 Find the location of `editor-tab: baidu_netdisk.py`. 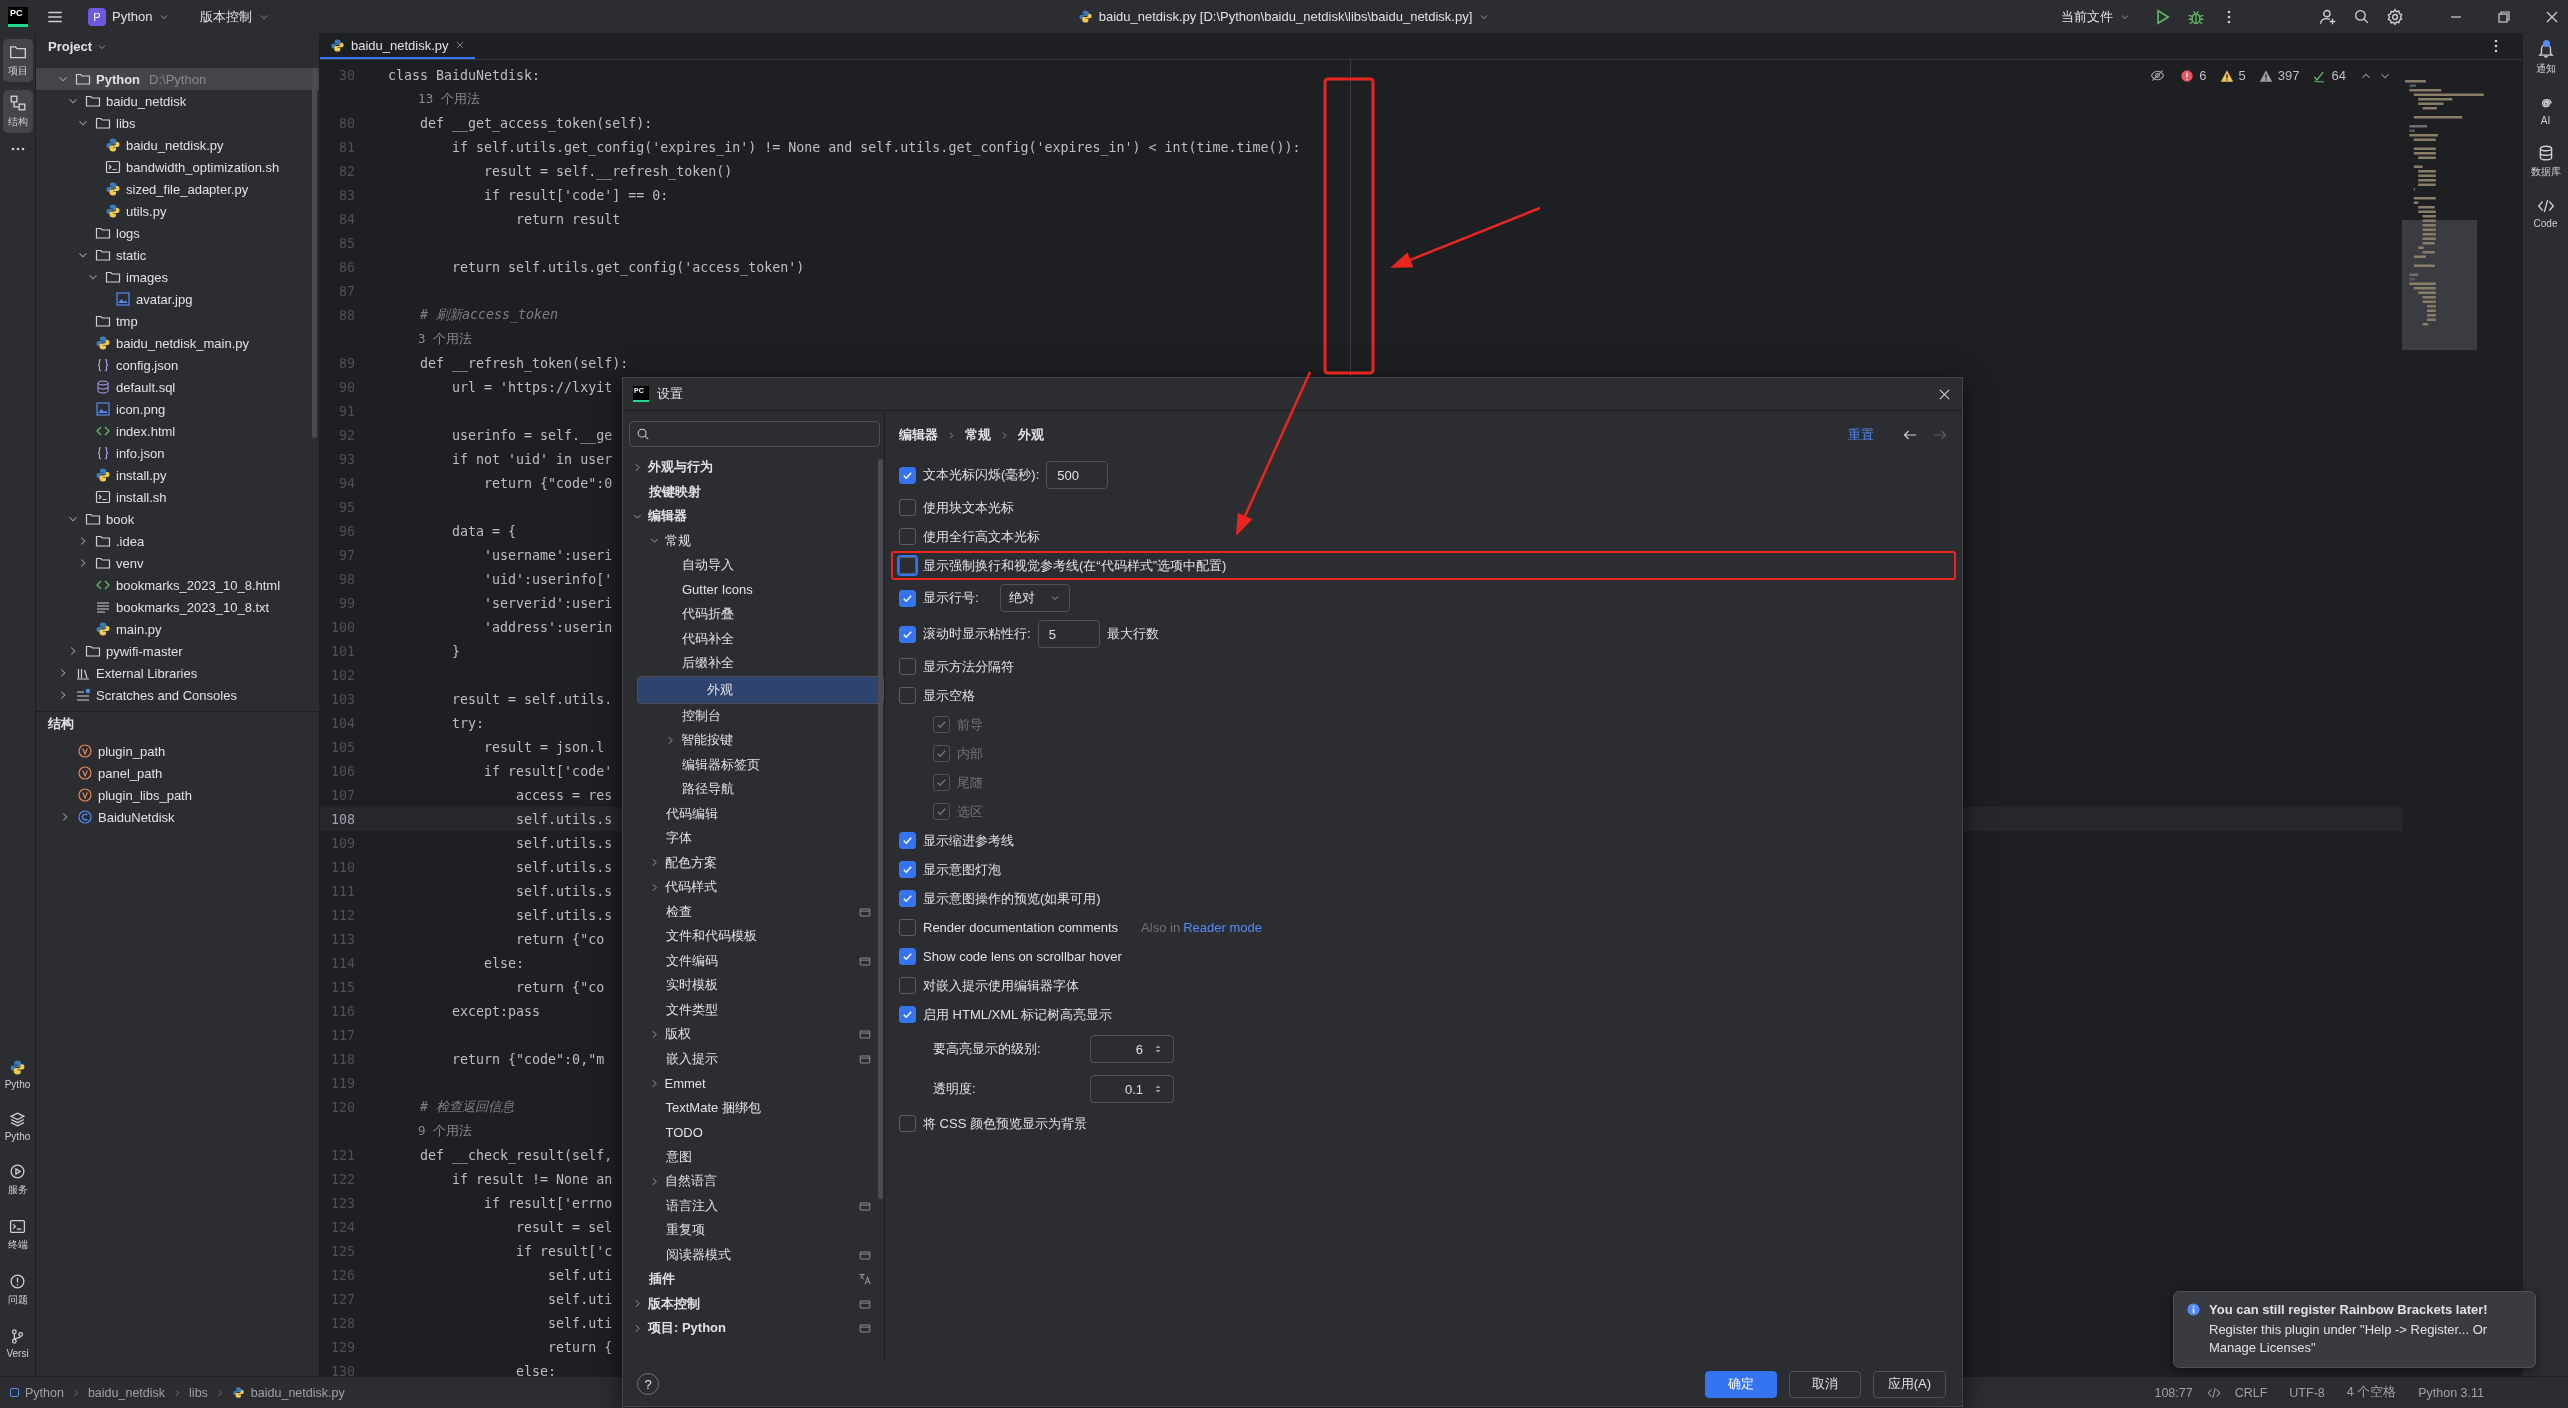

editor-tab: baidu_netdisk.py is located at coordinates (397, 46).